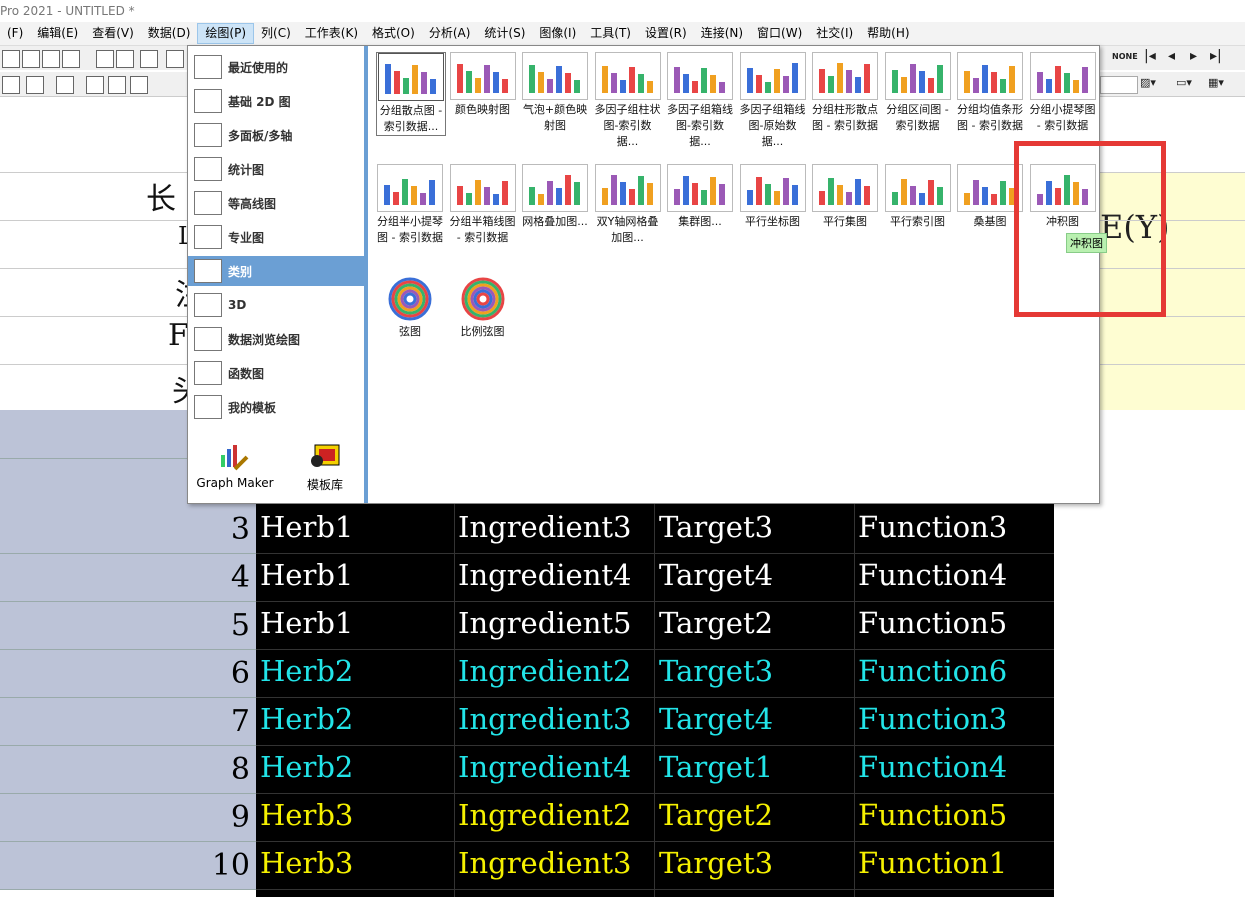  I want to click on menu-item-7: 格式(O), so click(393, 33).